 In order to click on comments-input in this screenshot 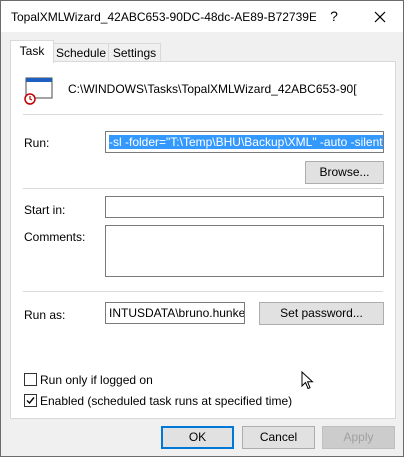, I will do `click(244, 251)`.